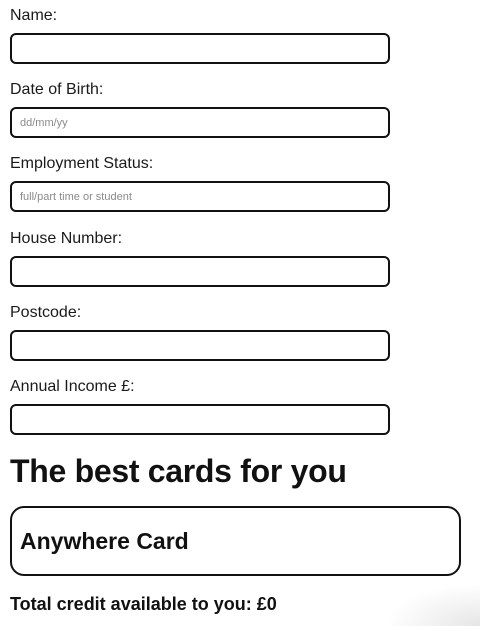 The height and width of the screenshot is (626, 480). Describe the element at coordinates (435, 606) in the screenshot. I see `corner-shadow` at that location.